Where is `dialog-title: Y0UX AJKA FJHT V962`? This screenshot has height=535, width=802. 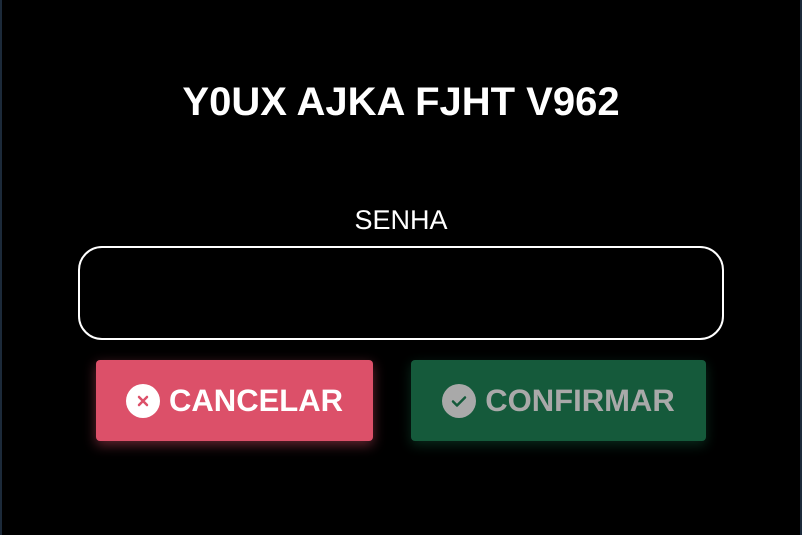 dialog-title: Y0UX AJKA FJHT V962 is located at coordinates (401, 102).